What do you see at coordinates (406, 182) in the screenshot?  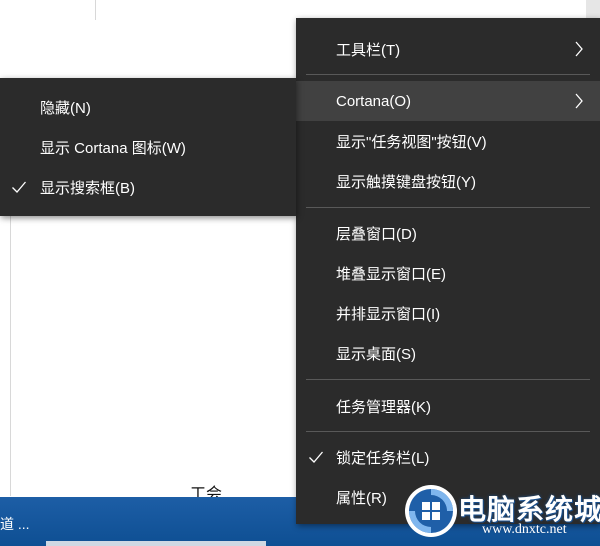 I see `menu-item-label: 显示触摸键盘按钮(Y)` at bounding box center [406, 182].